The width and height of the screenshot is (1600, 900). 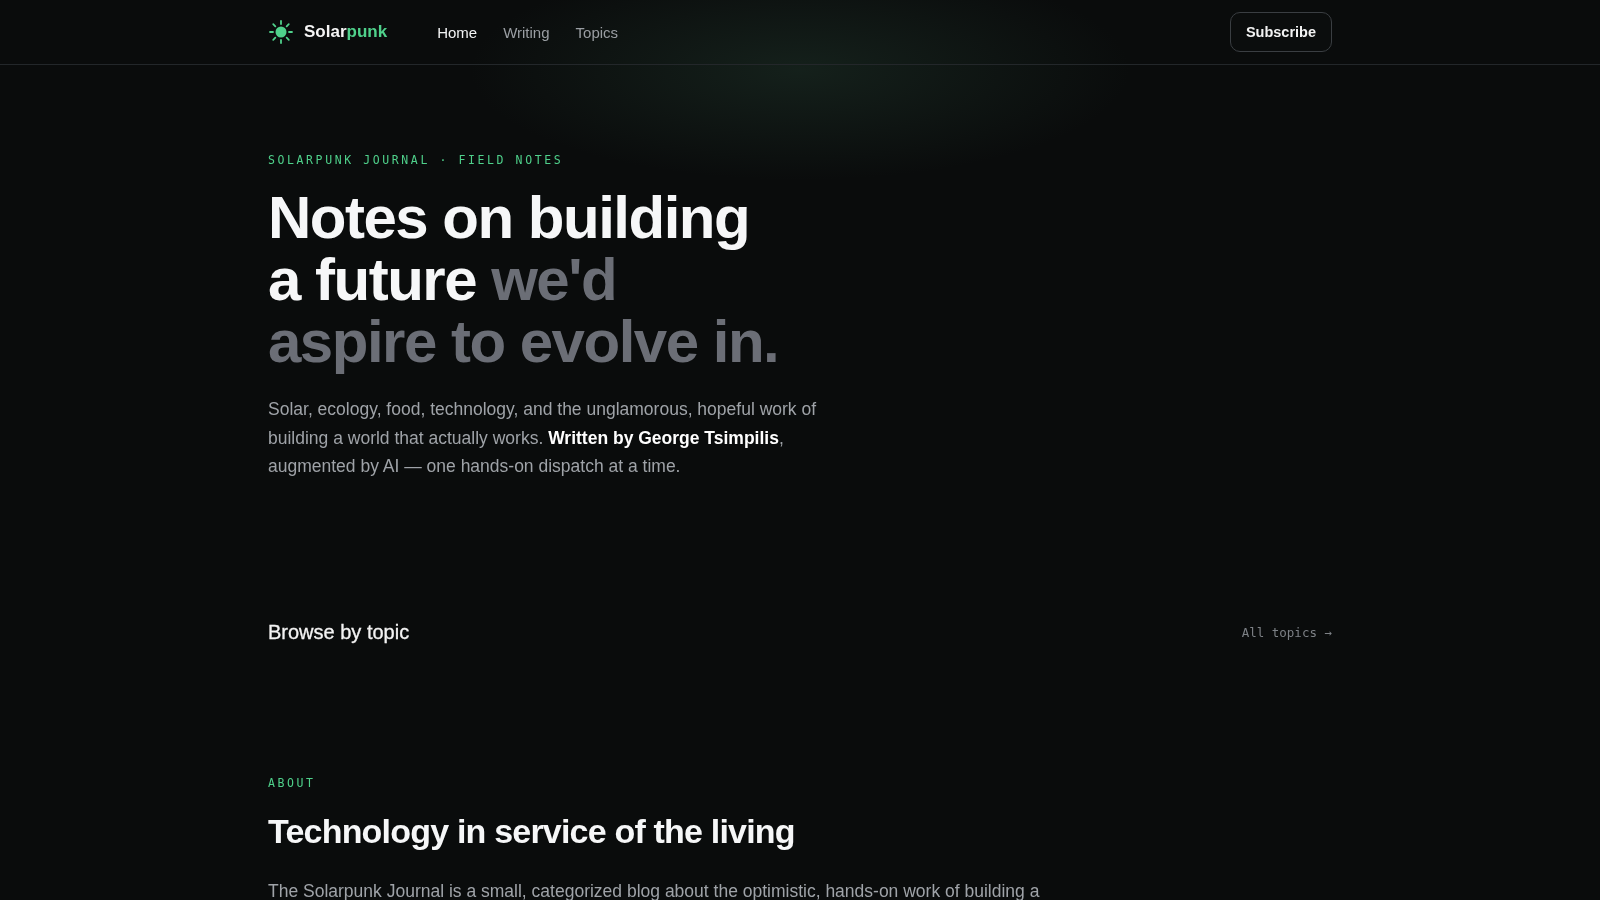 What do you see at coordinates (292, 782) in the screenshot?
I see `eyebrow-label: ABOUT` at bounding box center [292, 782].